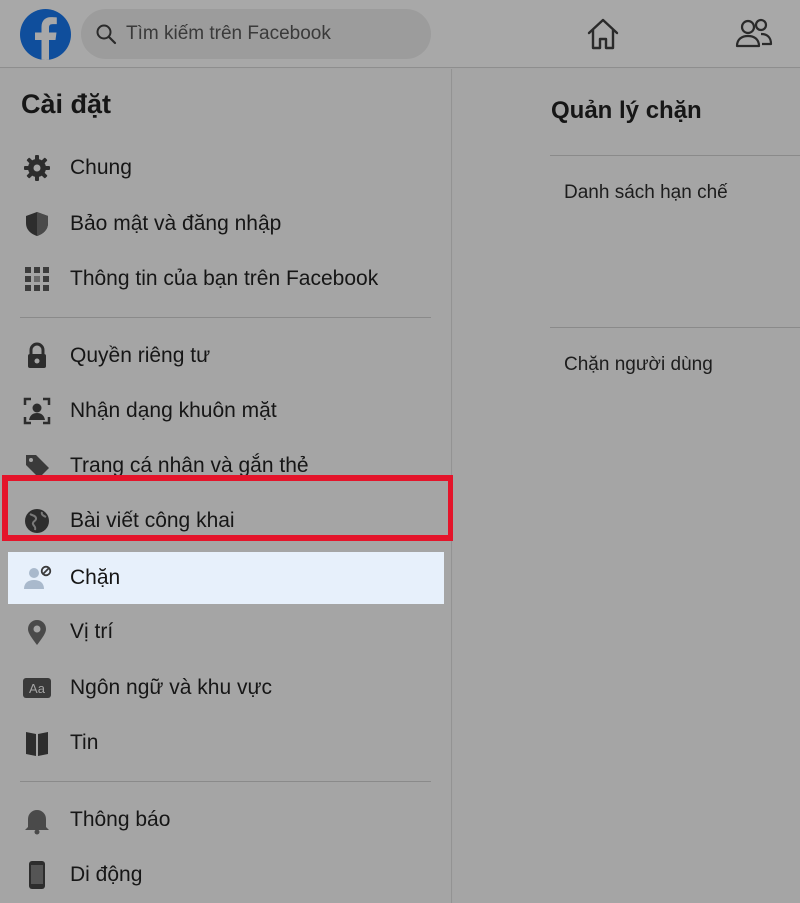  I want to click on block-user-icon, so click(37, 578).